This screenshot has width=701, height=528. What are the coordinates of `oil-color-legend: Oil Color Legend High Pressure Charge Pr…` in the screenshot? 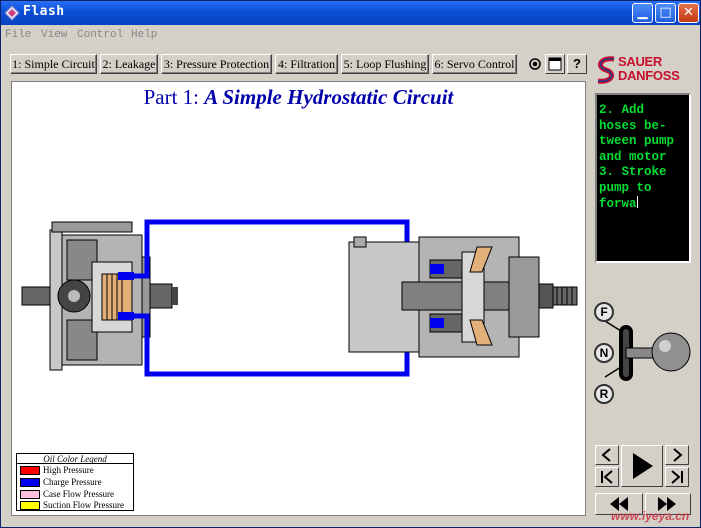 It's located at (75, 482).